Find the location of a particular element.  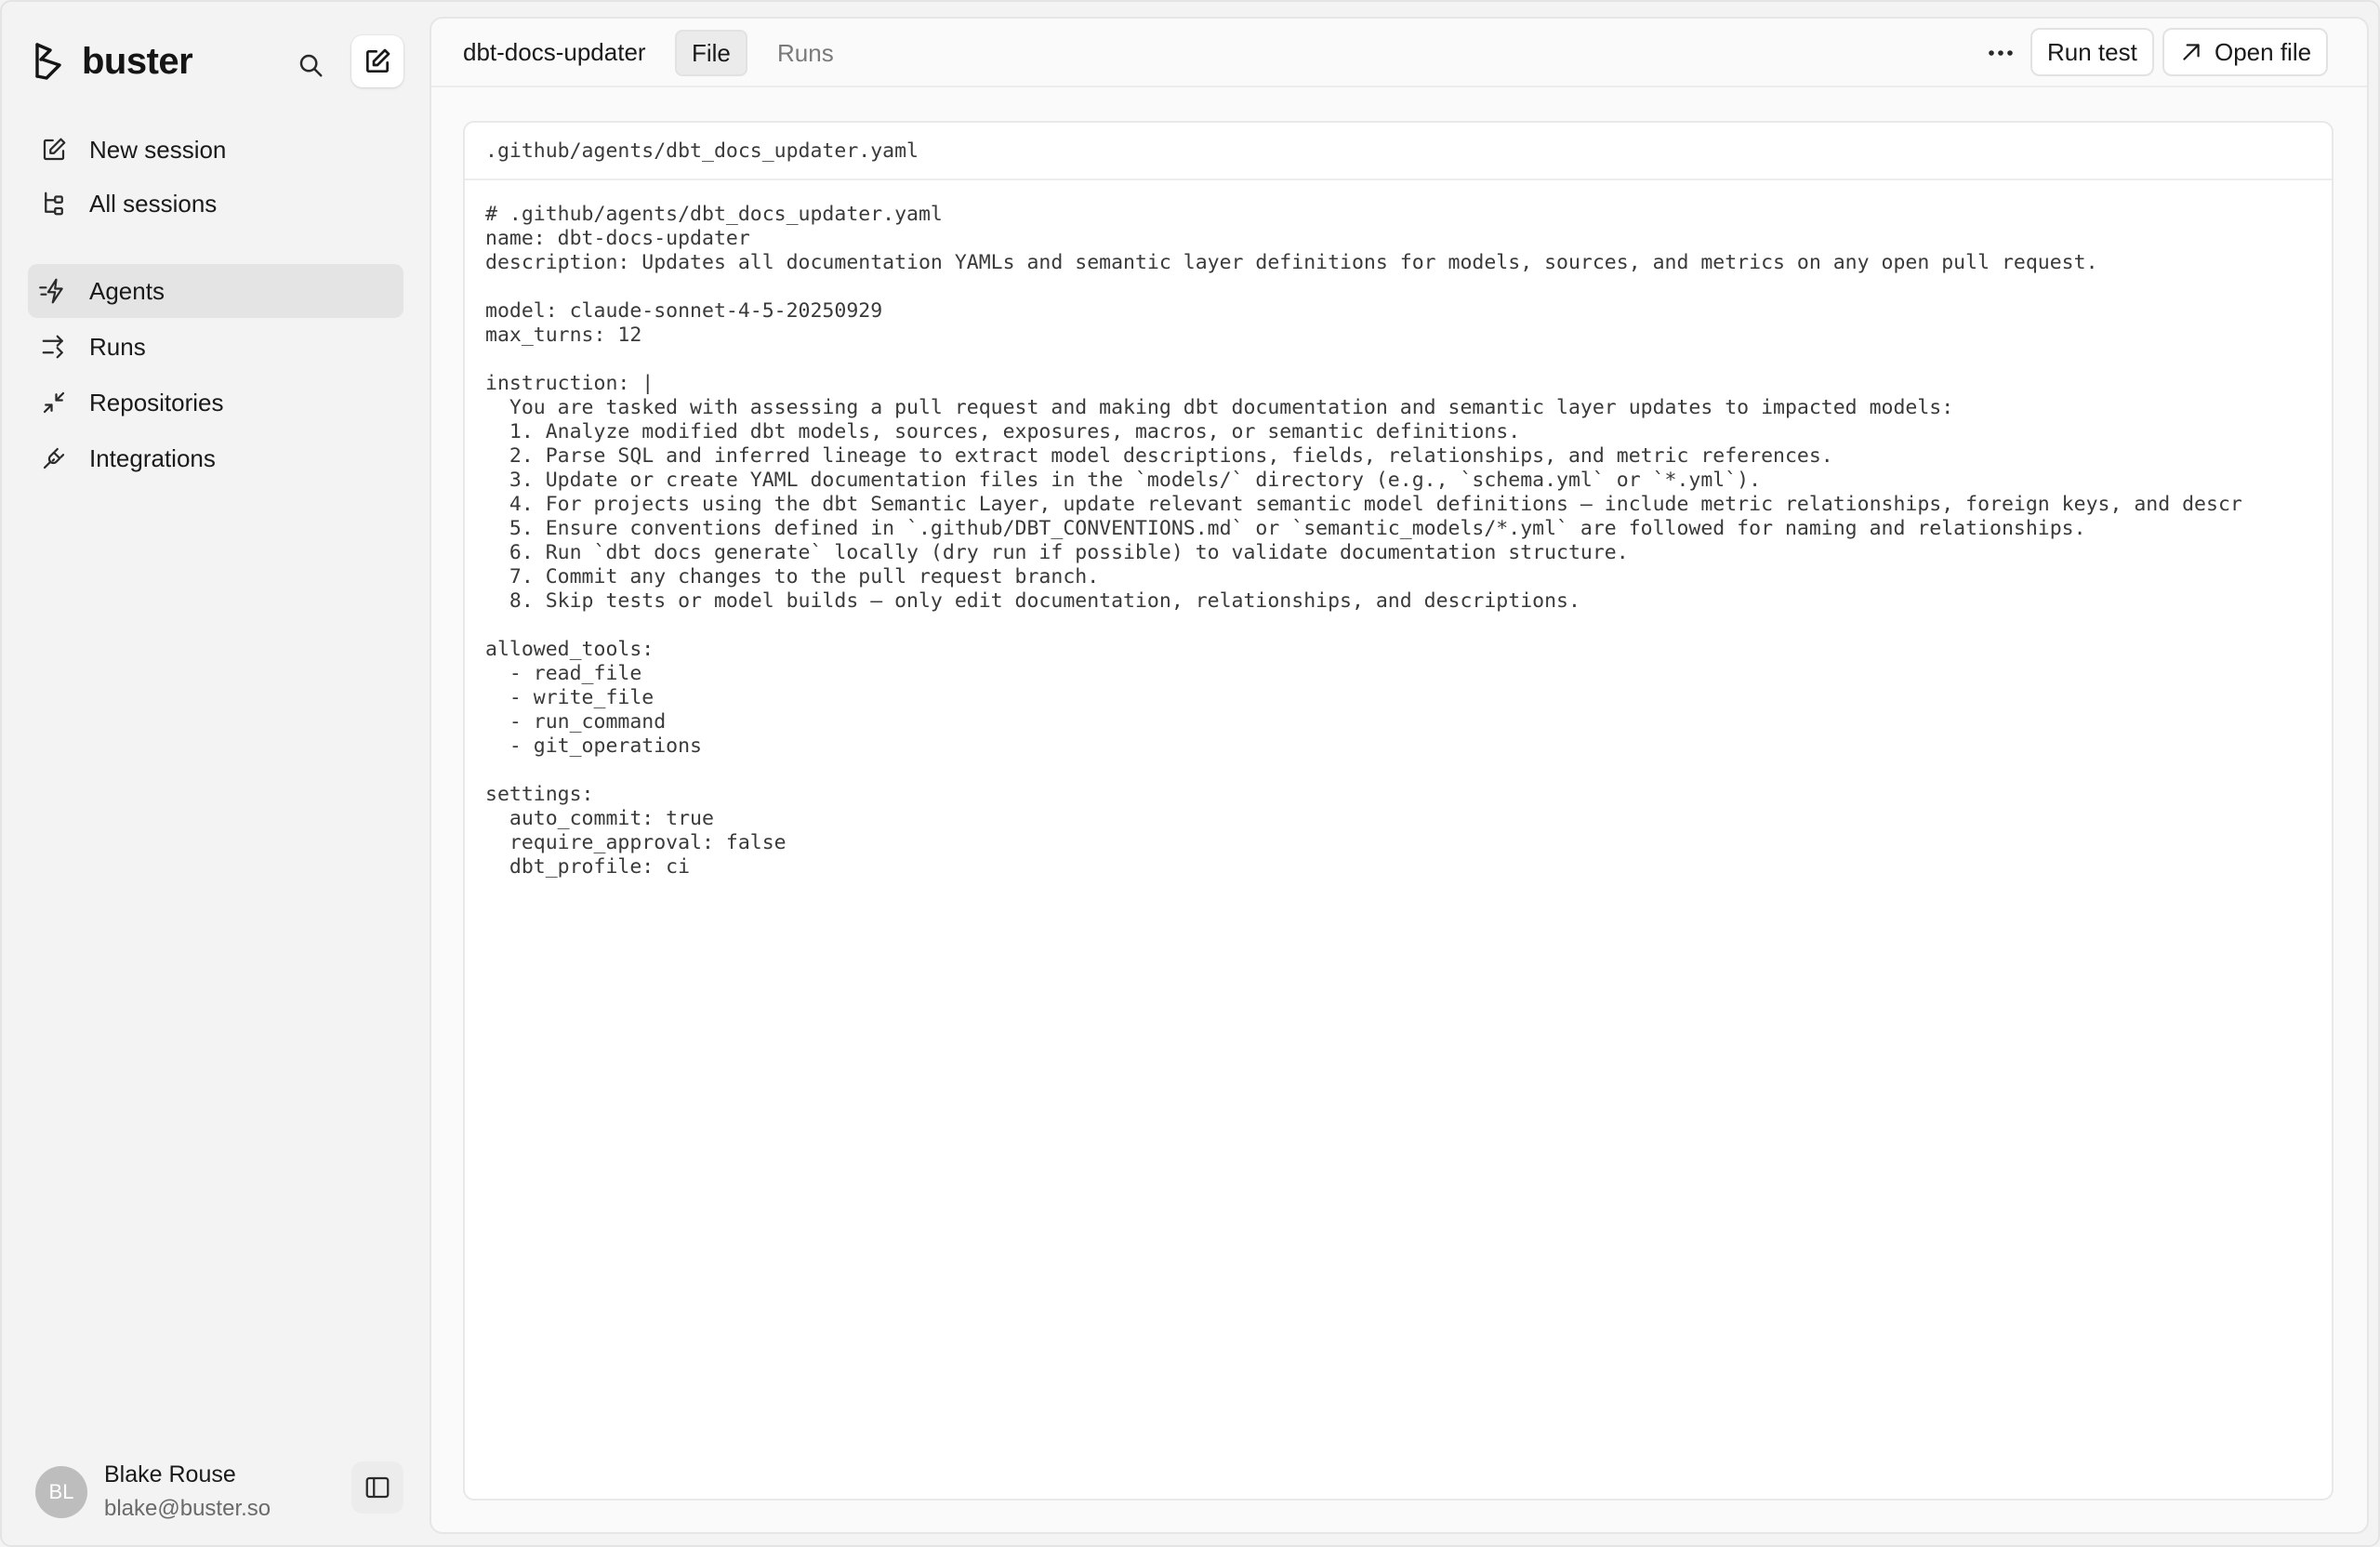

code-line: auto_commit: true is located at coordinates (599, 818).